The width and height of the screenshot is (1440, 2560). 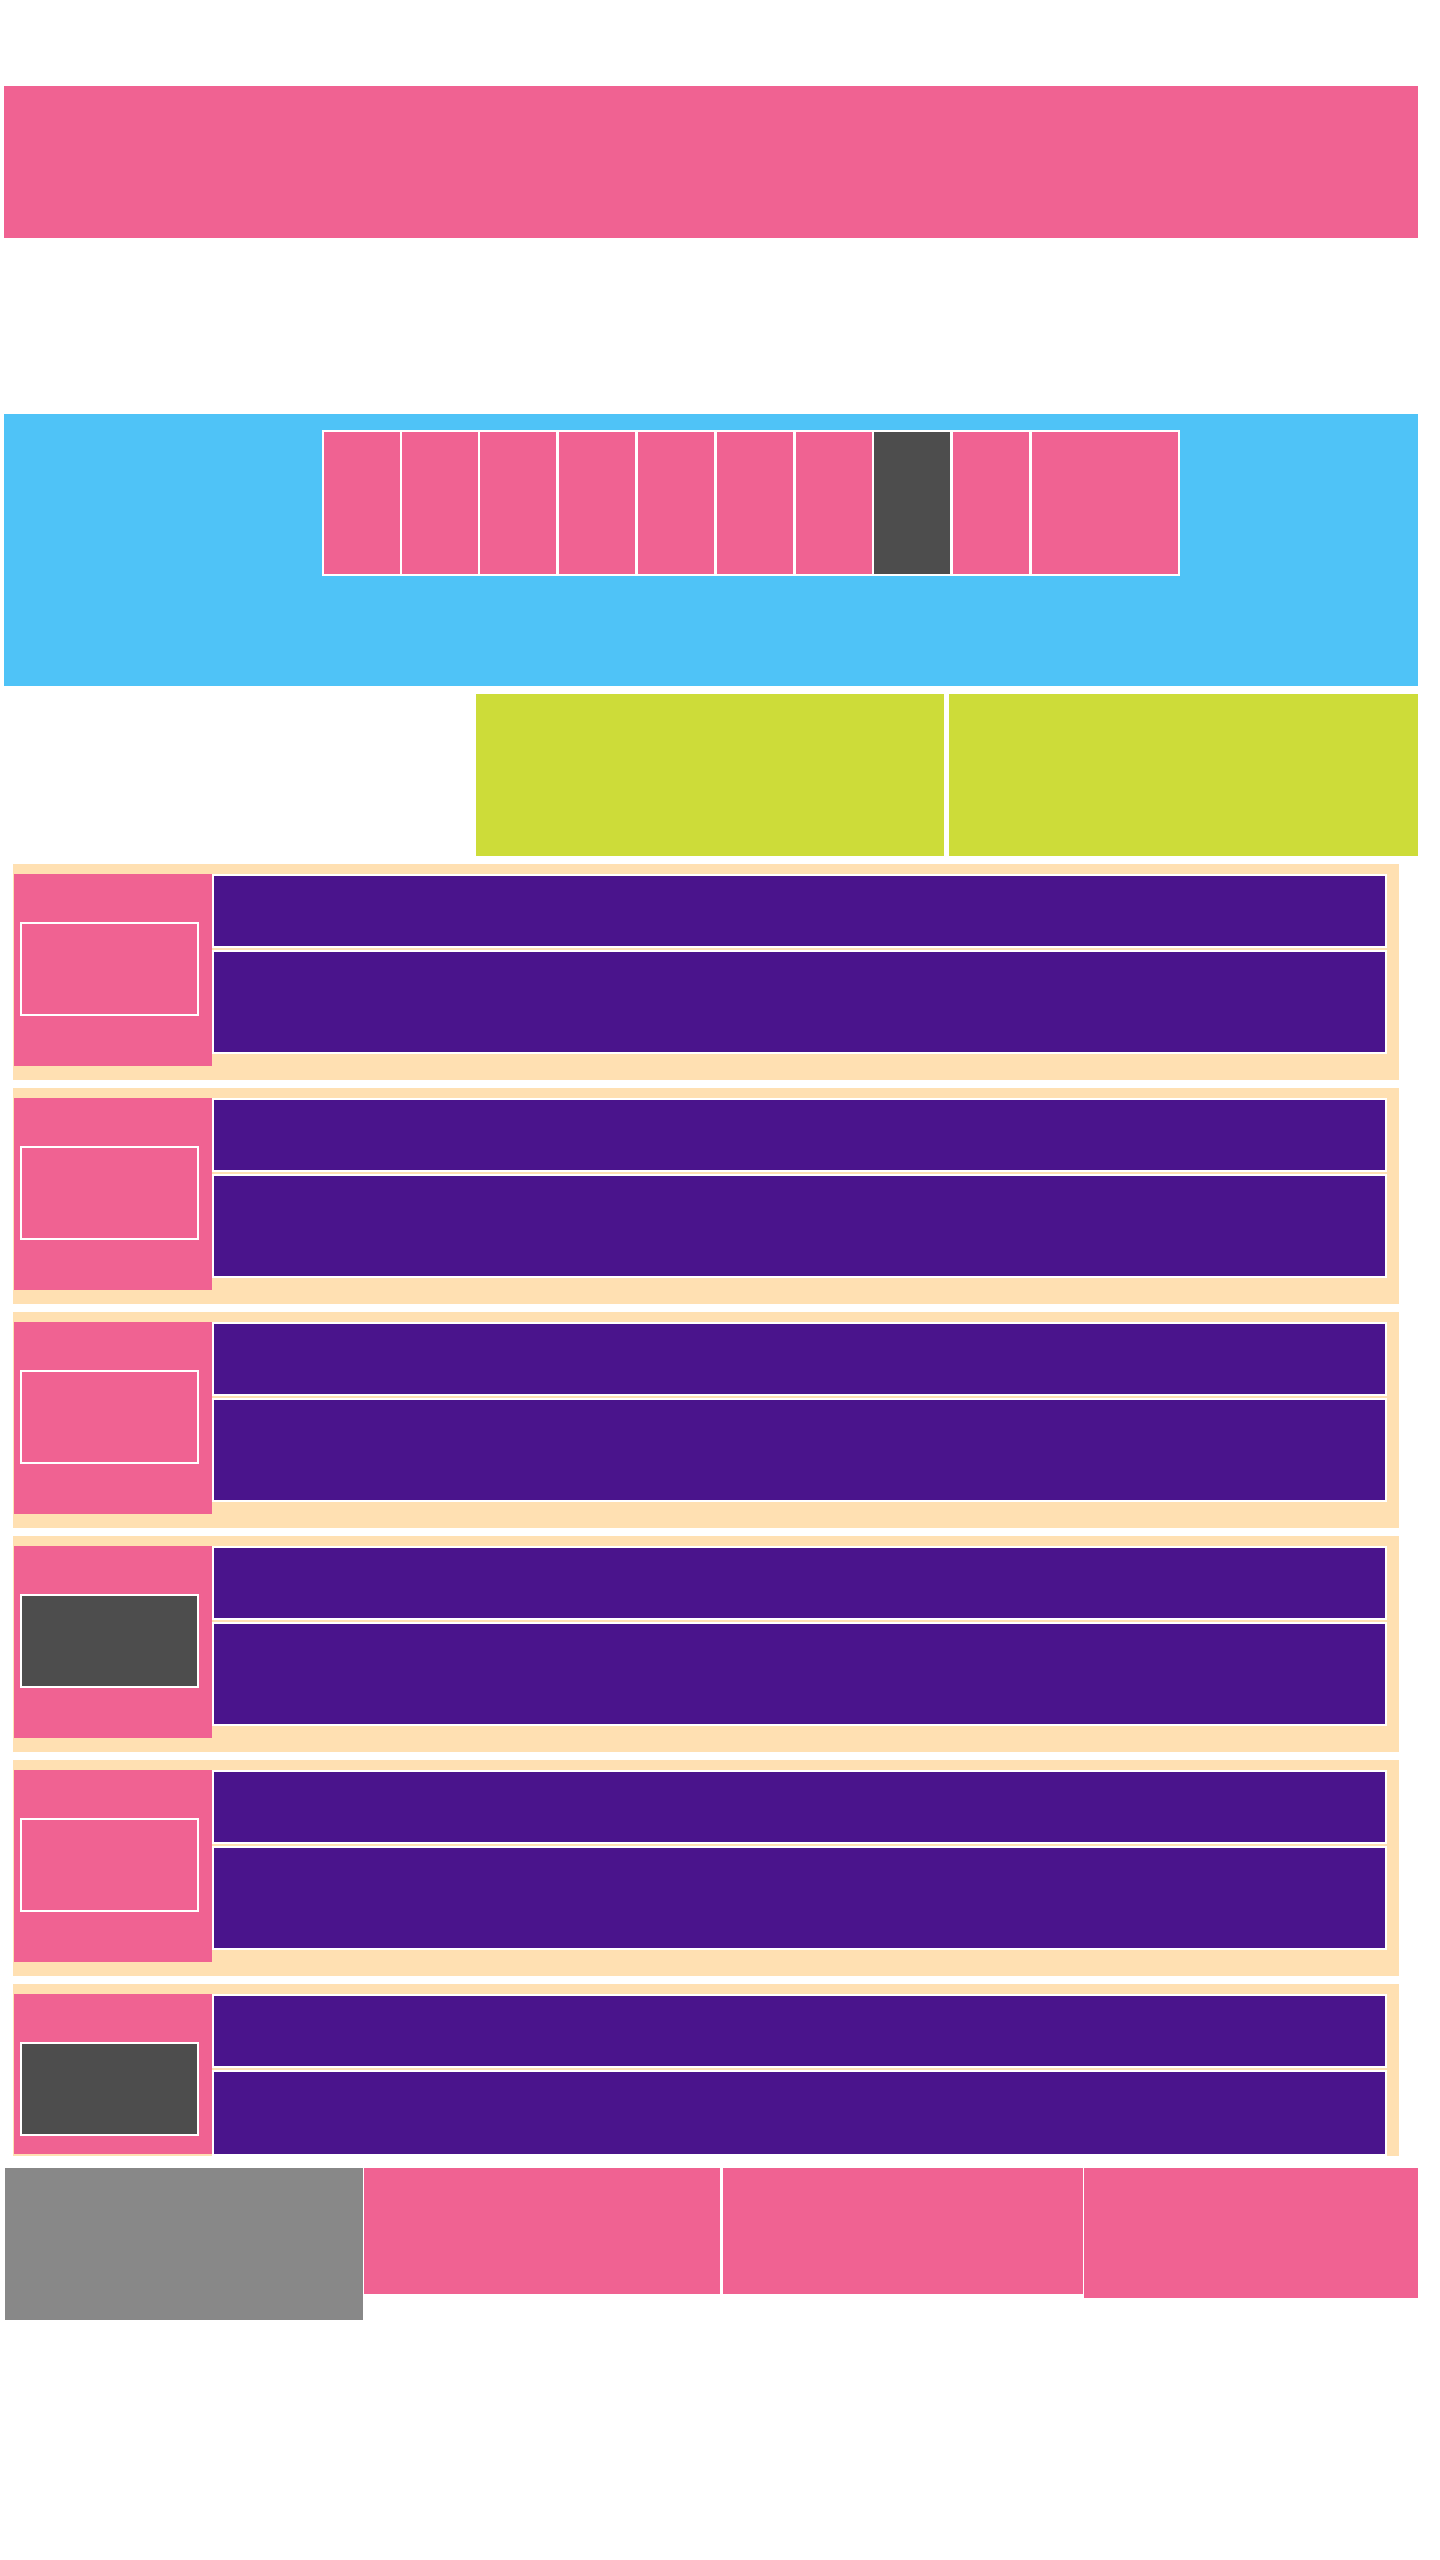 What do you see at coordinates (1183, 775) in the screenshot?
I see `feature-panel-right` at bounding box center [1183, 775].